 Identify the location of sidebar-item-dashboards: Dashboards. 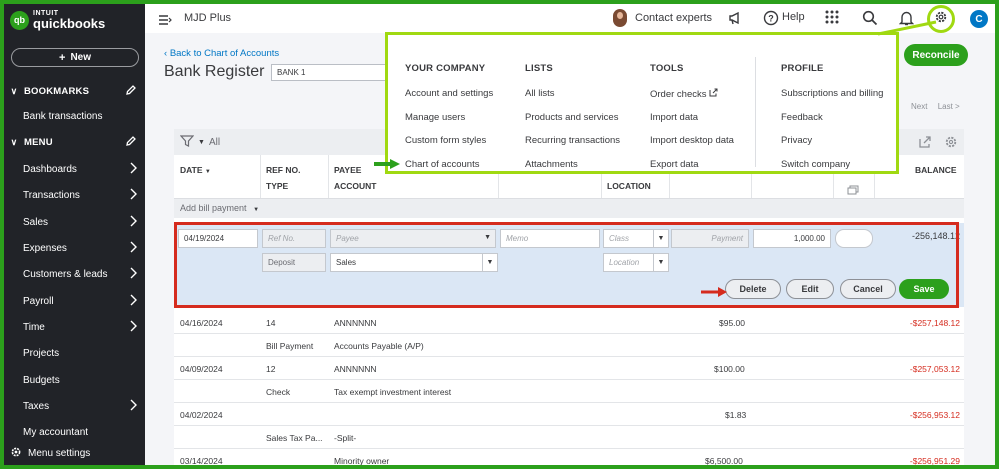
(74, 169).